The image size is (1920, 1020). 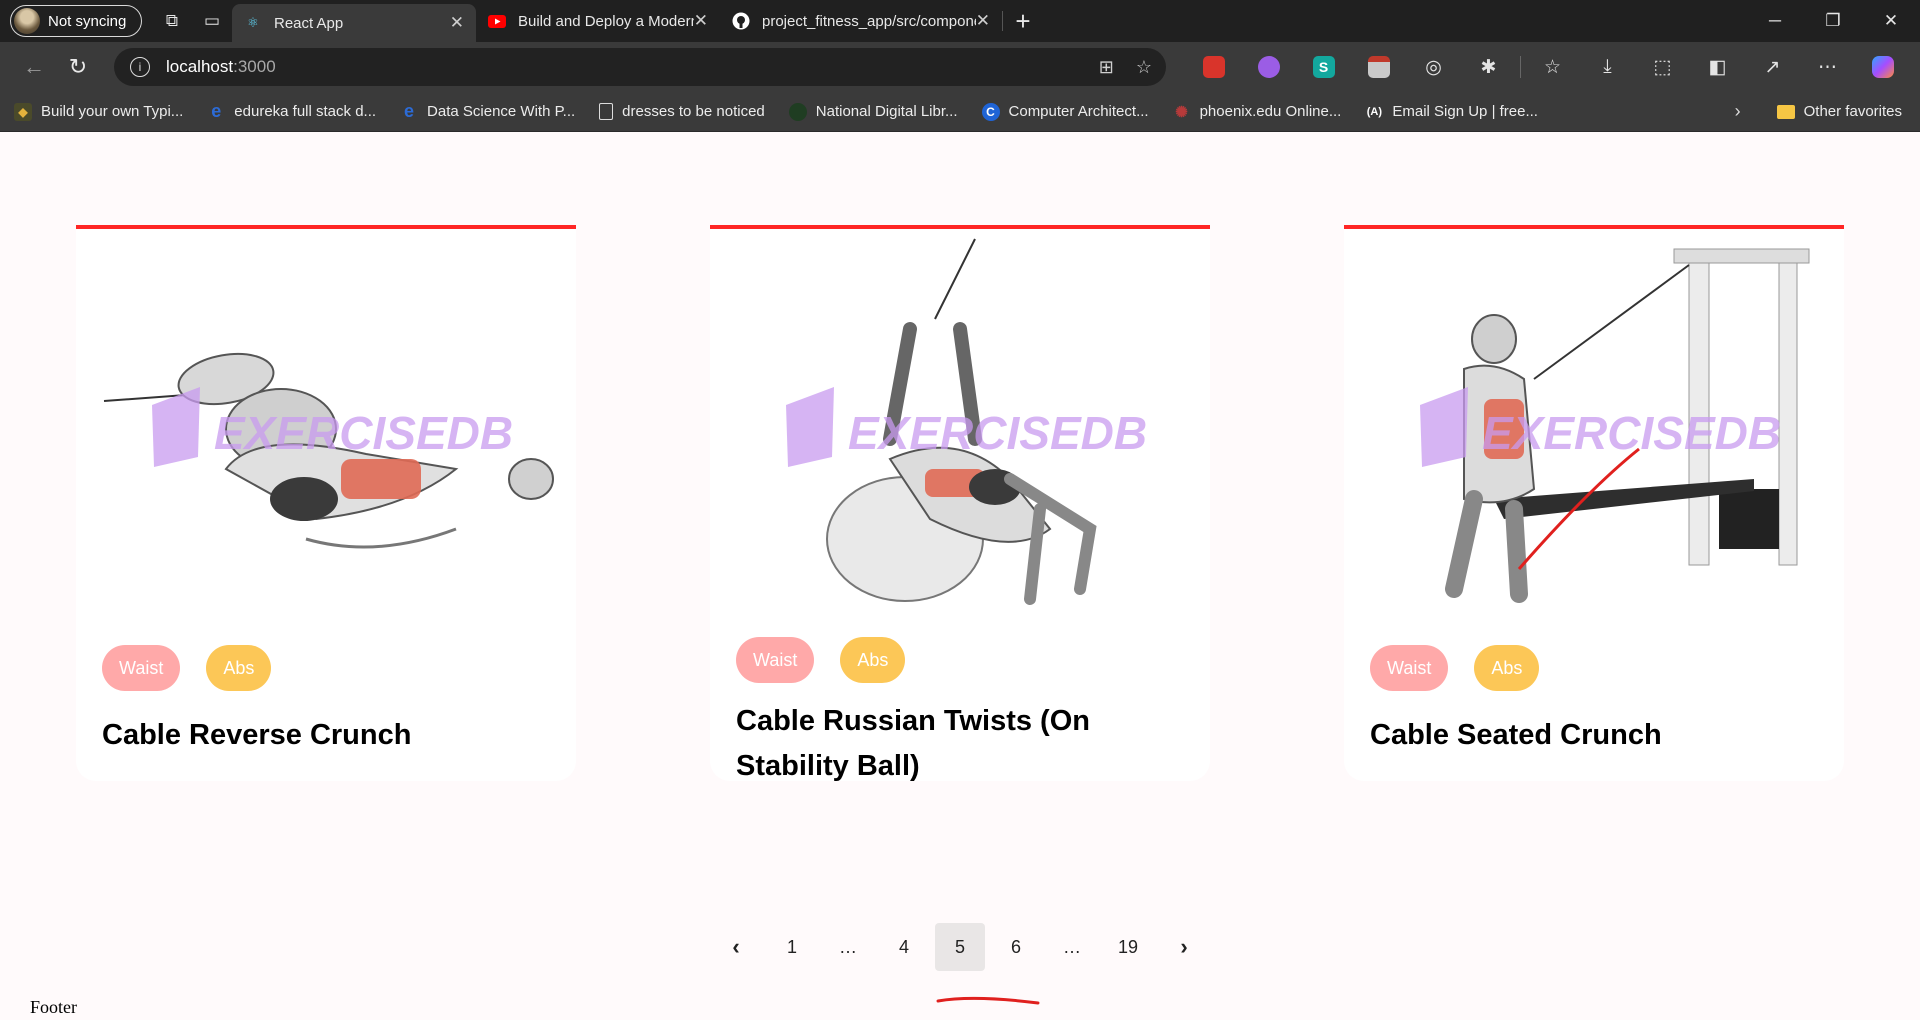 I want to click on bookmark-item: dresses to be noticed, so click(x=682, y=111).